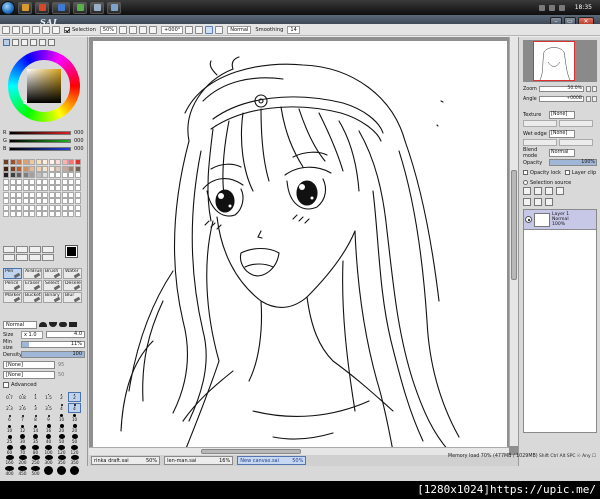 This screenshot has height=499, width=600. Describe the element at coordinates (35, 418) in the screenshot. I see `brush-size-preset: 8` at that location.